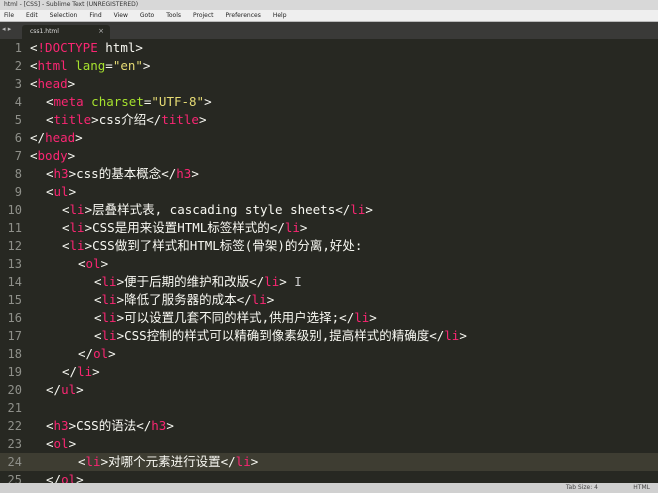 This screenshot has width=658, height=493. Describe the element at coordinates (66, 32) in the screenshot. I see `tab-css1-html: css1.html ×` at that location.